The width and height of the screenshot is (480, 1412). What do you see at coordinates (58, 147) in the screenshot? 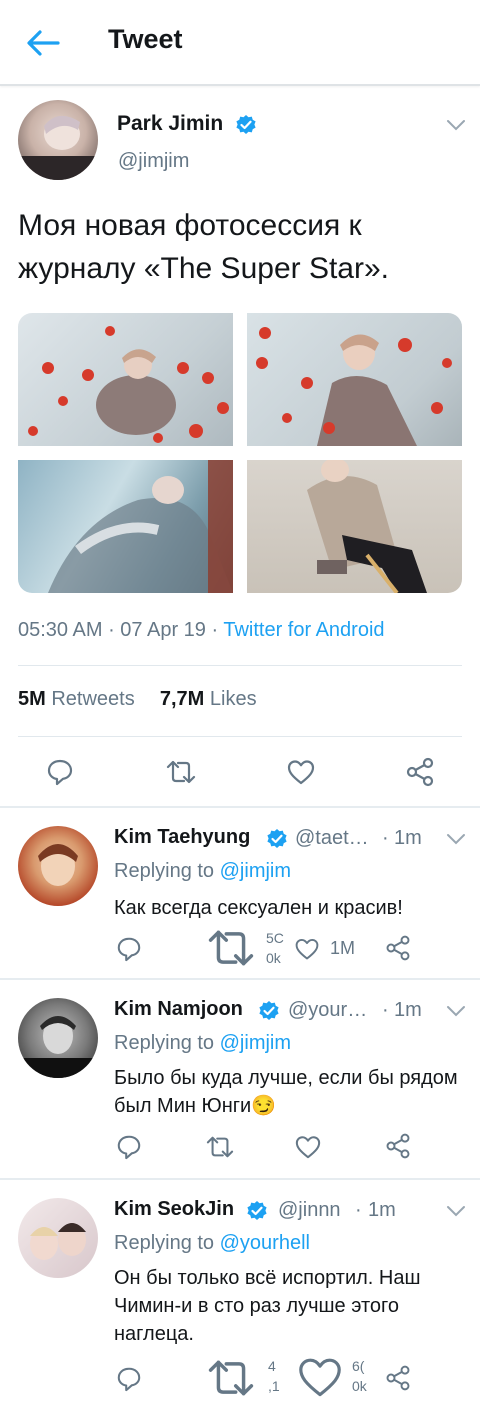
I see `avatar-photo` at bounding box center [58, 147].